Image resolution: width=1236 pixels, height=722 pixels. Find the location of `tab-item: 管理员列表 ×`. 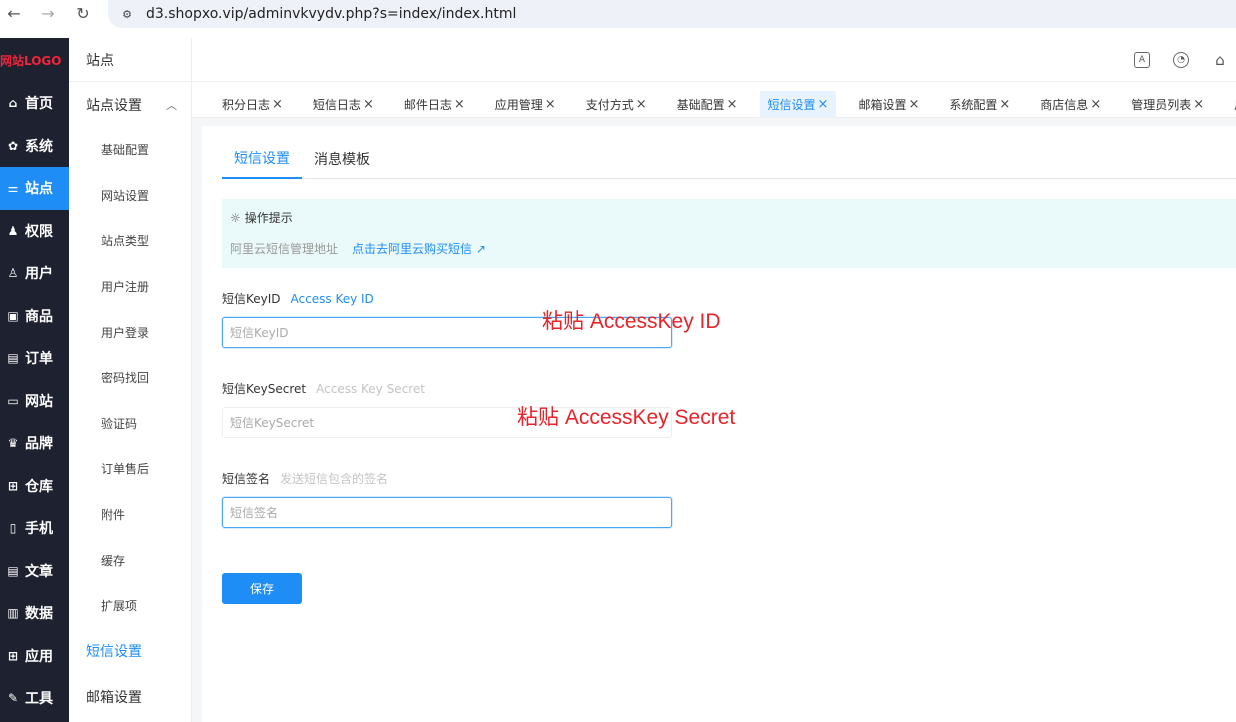

tab-item: 管理员列表 × is located at coordinates (1167, 104).